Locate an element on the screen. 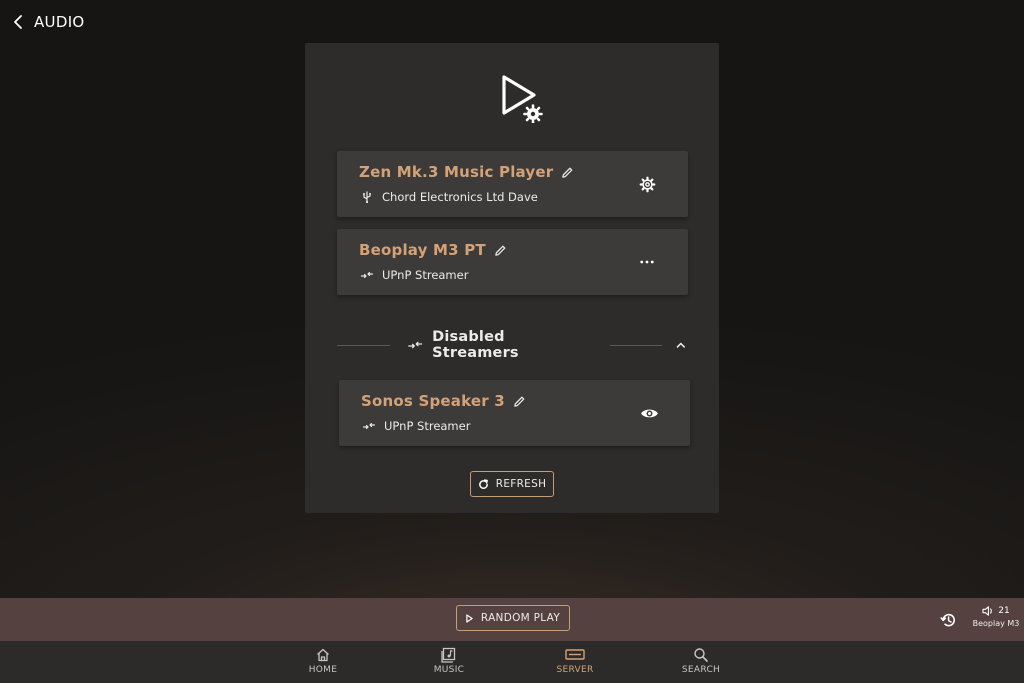  section-title: Disabled Streamers is located at coordinates (475, 345).